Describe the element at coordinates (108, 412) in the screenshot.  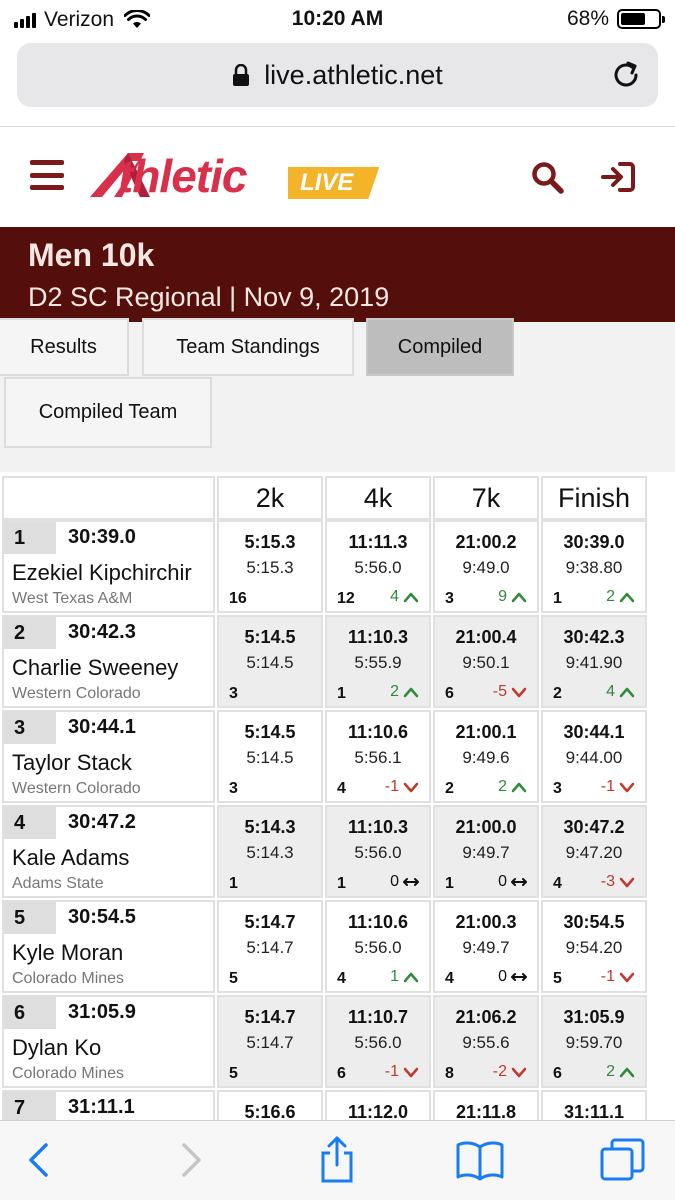
I see `tab-compiled-team: Compiled Team` at that location.